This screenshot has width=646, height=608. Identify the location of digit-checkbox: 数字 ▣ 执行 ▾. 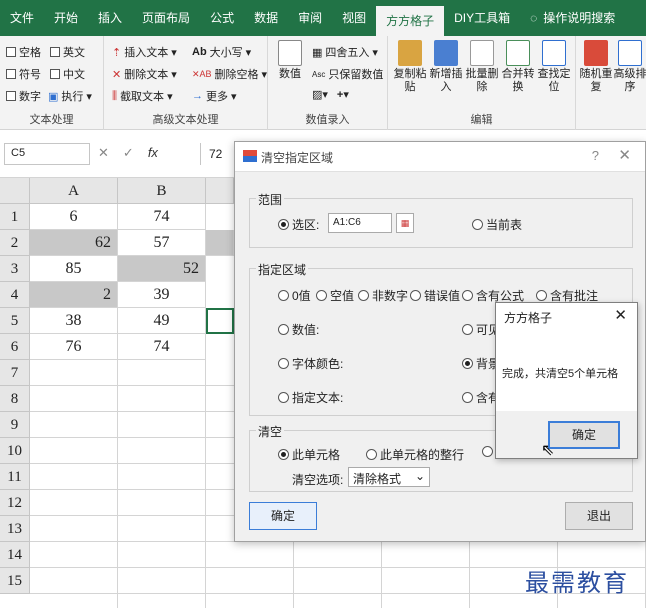
(49, 96).